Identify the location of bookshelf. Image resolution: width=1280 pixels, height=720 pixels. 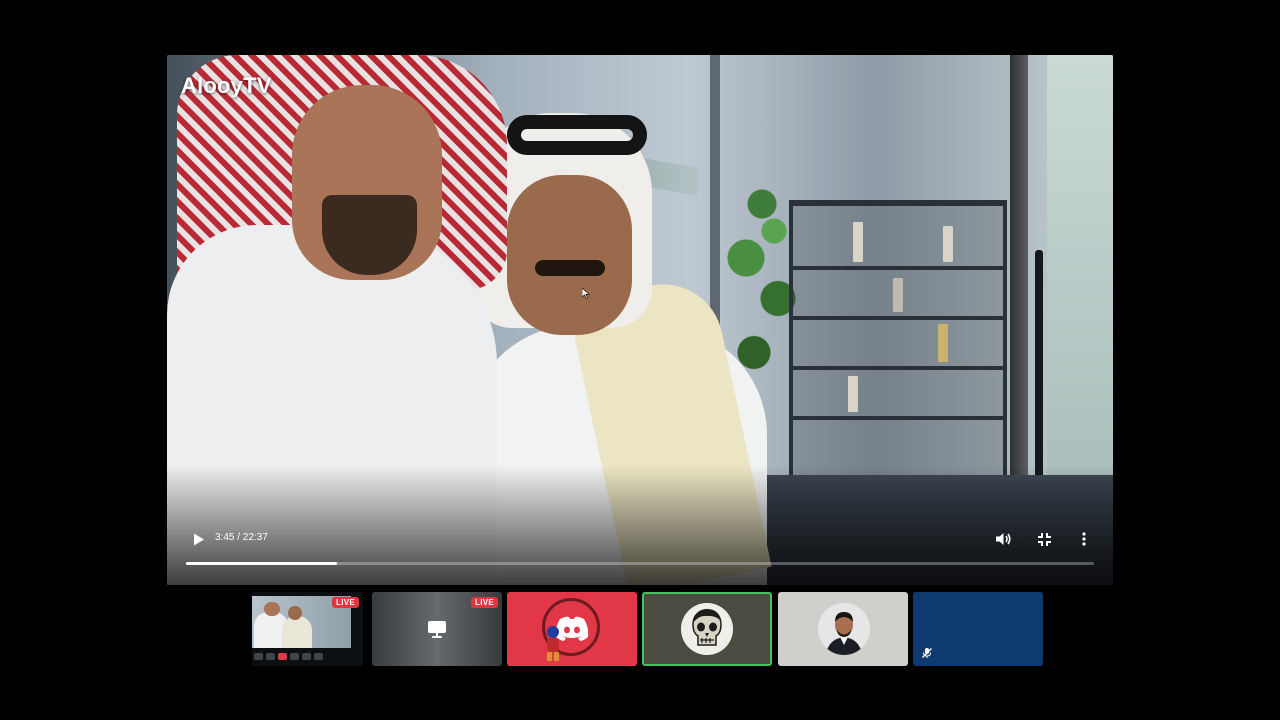
(898, 350).